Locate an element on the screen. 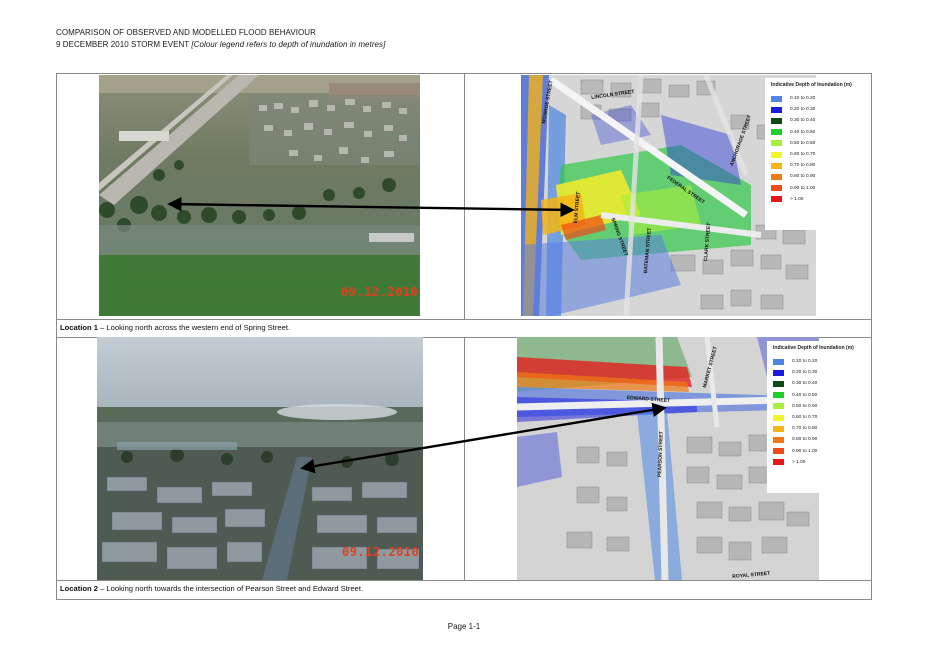  location-2-aerial-photo: 09.12.2010 is located at coordinates (260, 458).